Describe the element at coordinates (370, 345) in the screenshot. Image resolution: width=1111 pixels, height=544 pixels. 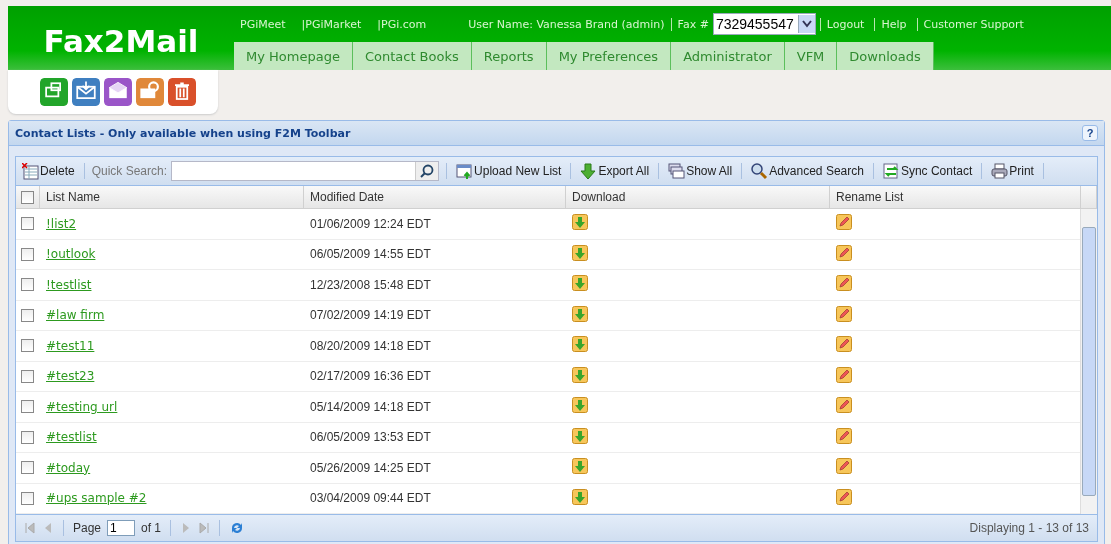
I see `table-cell-text: 08/20/2009 14:18 EDT` at that location.